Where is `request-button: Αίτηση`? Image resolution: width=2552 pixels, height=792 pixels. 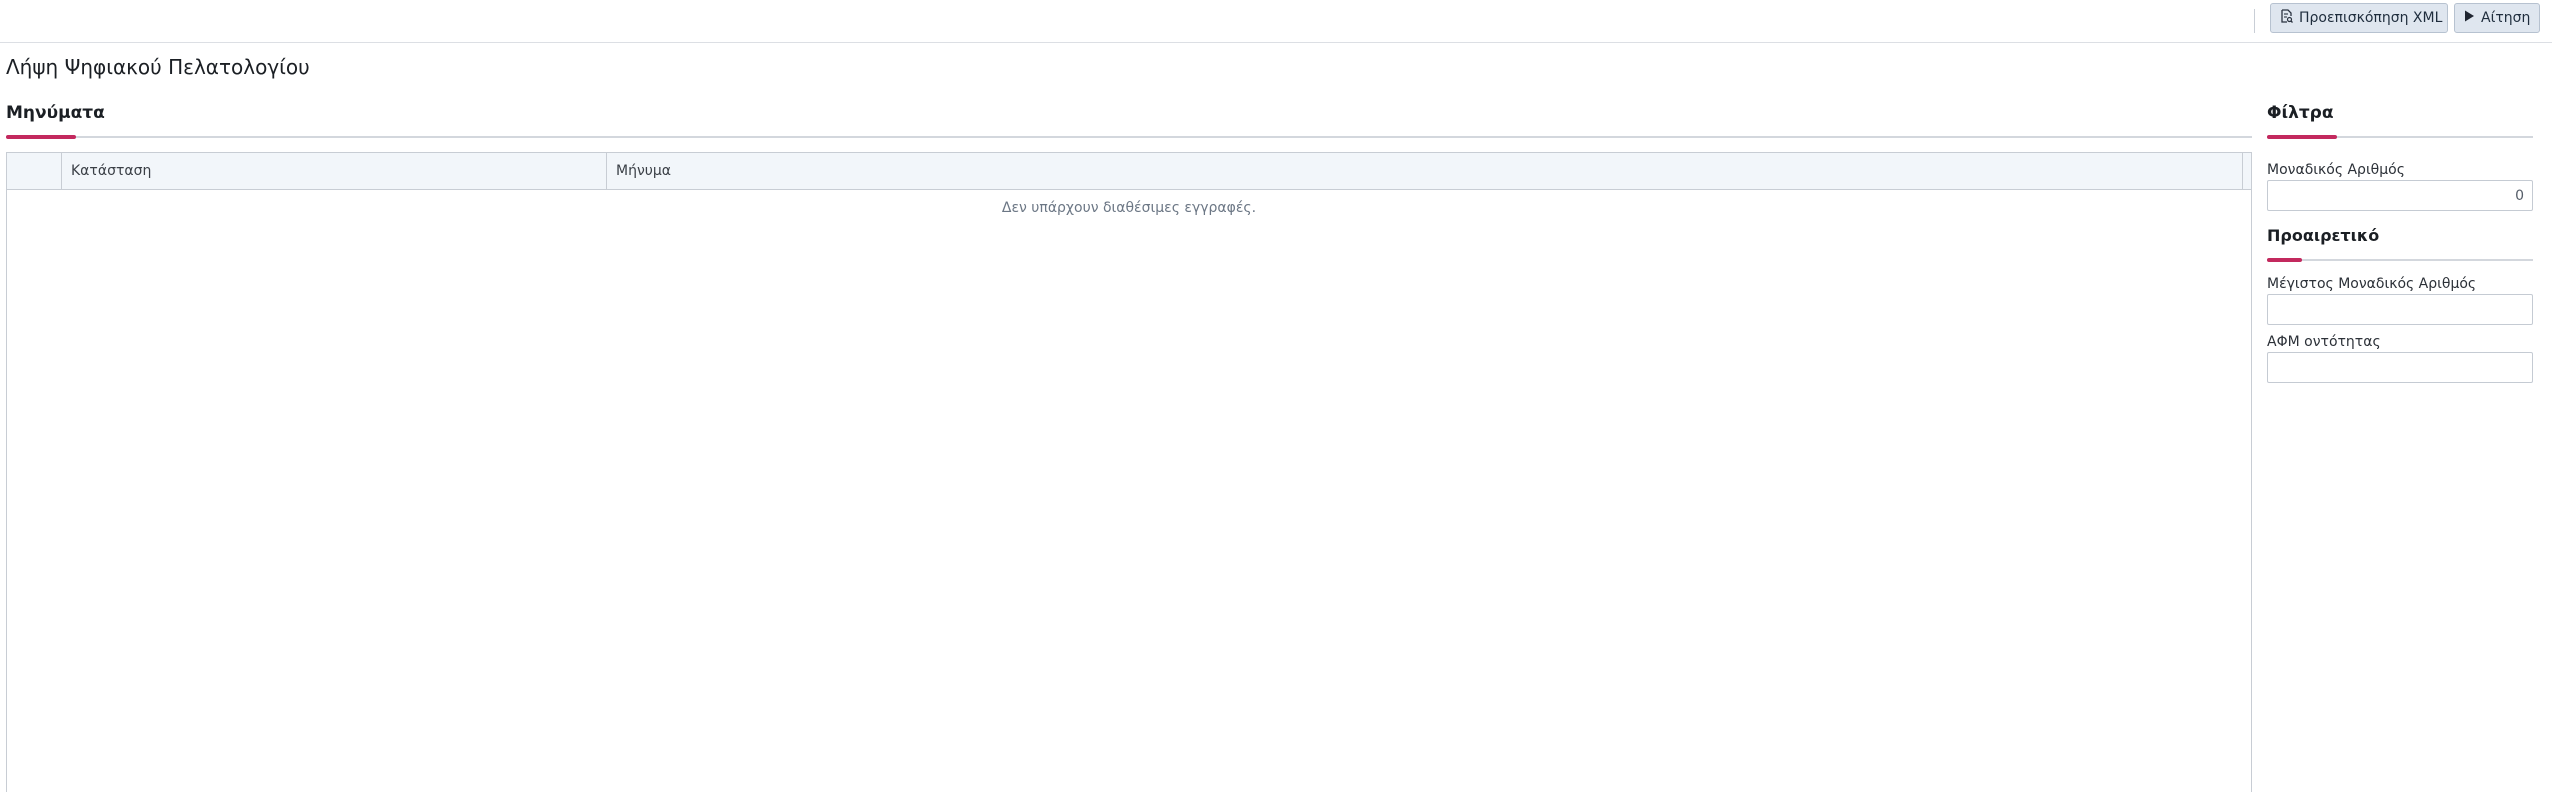 request-button: Αίτηση is located at coordinates (2497, 18).